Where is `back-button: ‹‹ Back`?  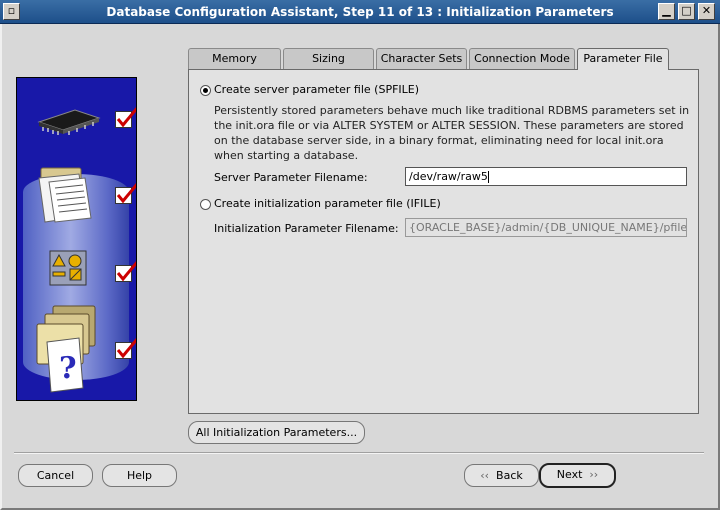
back-button: ‹‹ Back is located at coordinates (501, 475).